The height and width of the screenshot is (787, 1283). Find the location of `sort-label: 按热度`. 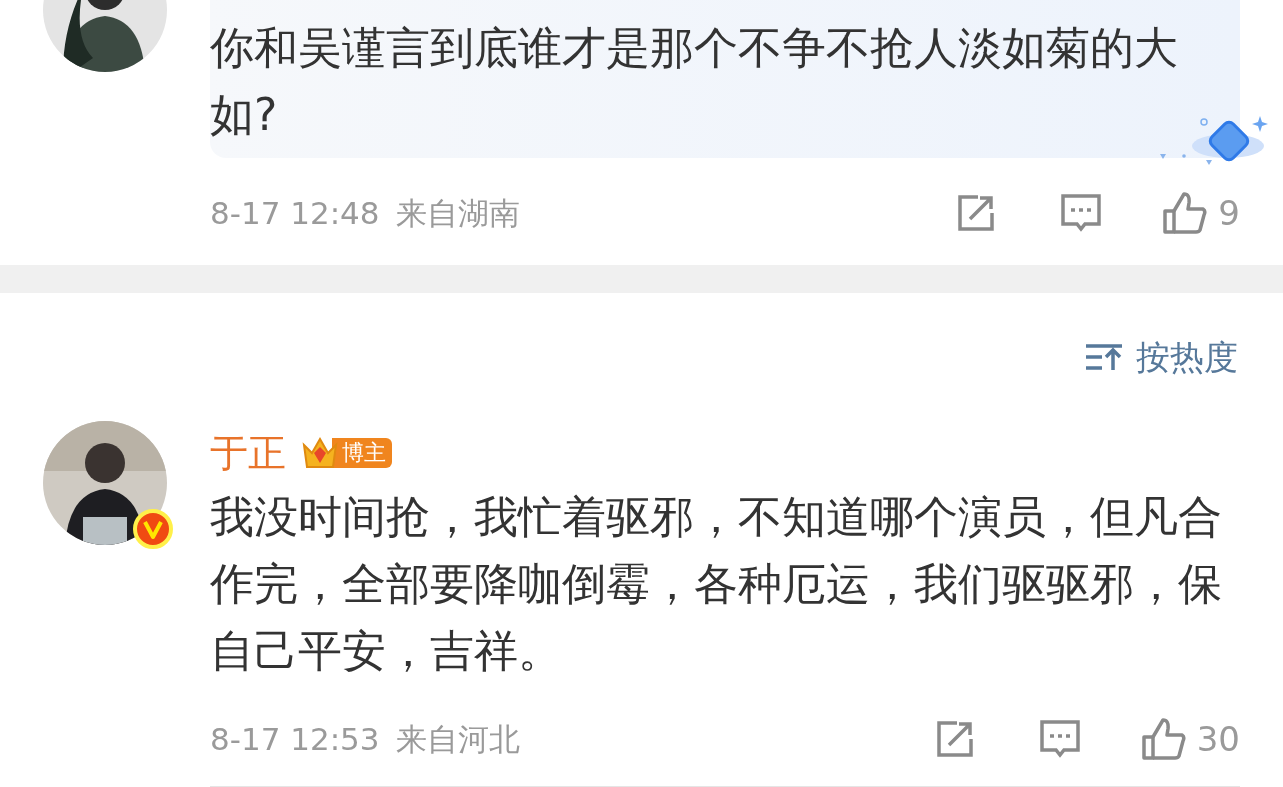

sort-label: 按热度 is located at coordinates (1187, 357).